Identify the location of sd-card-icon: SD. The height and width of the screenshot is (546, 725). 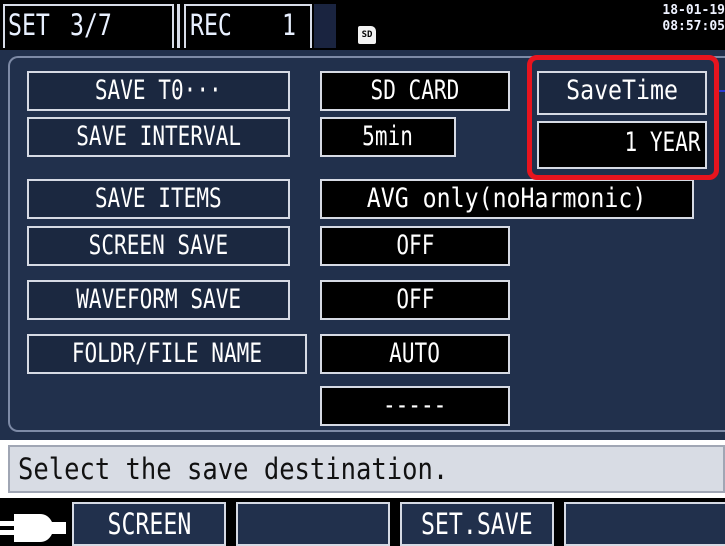
(367, 35).